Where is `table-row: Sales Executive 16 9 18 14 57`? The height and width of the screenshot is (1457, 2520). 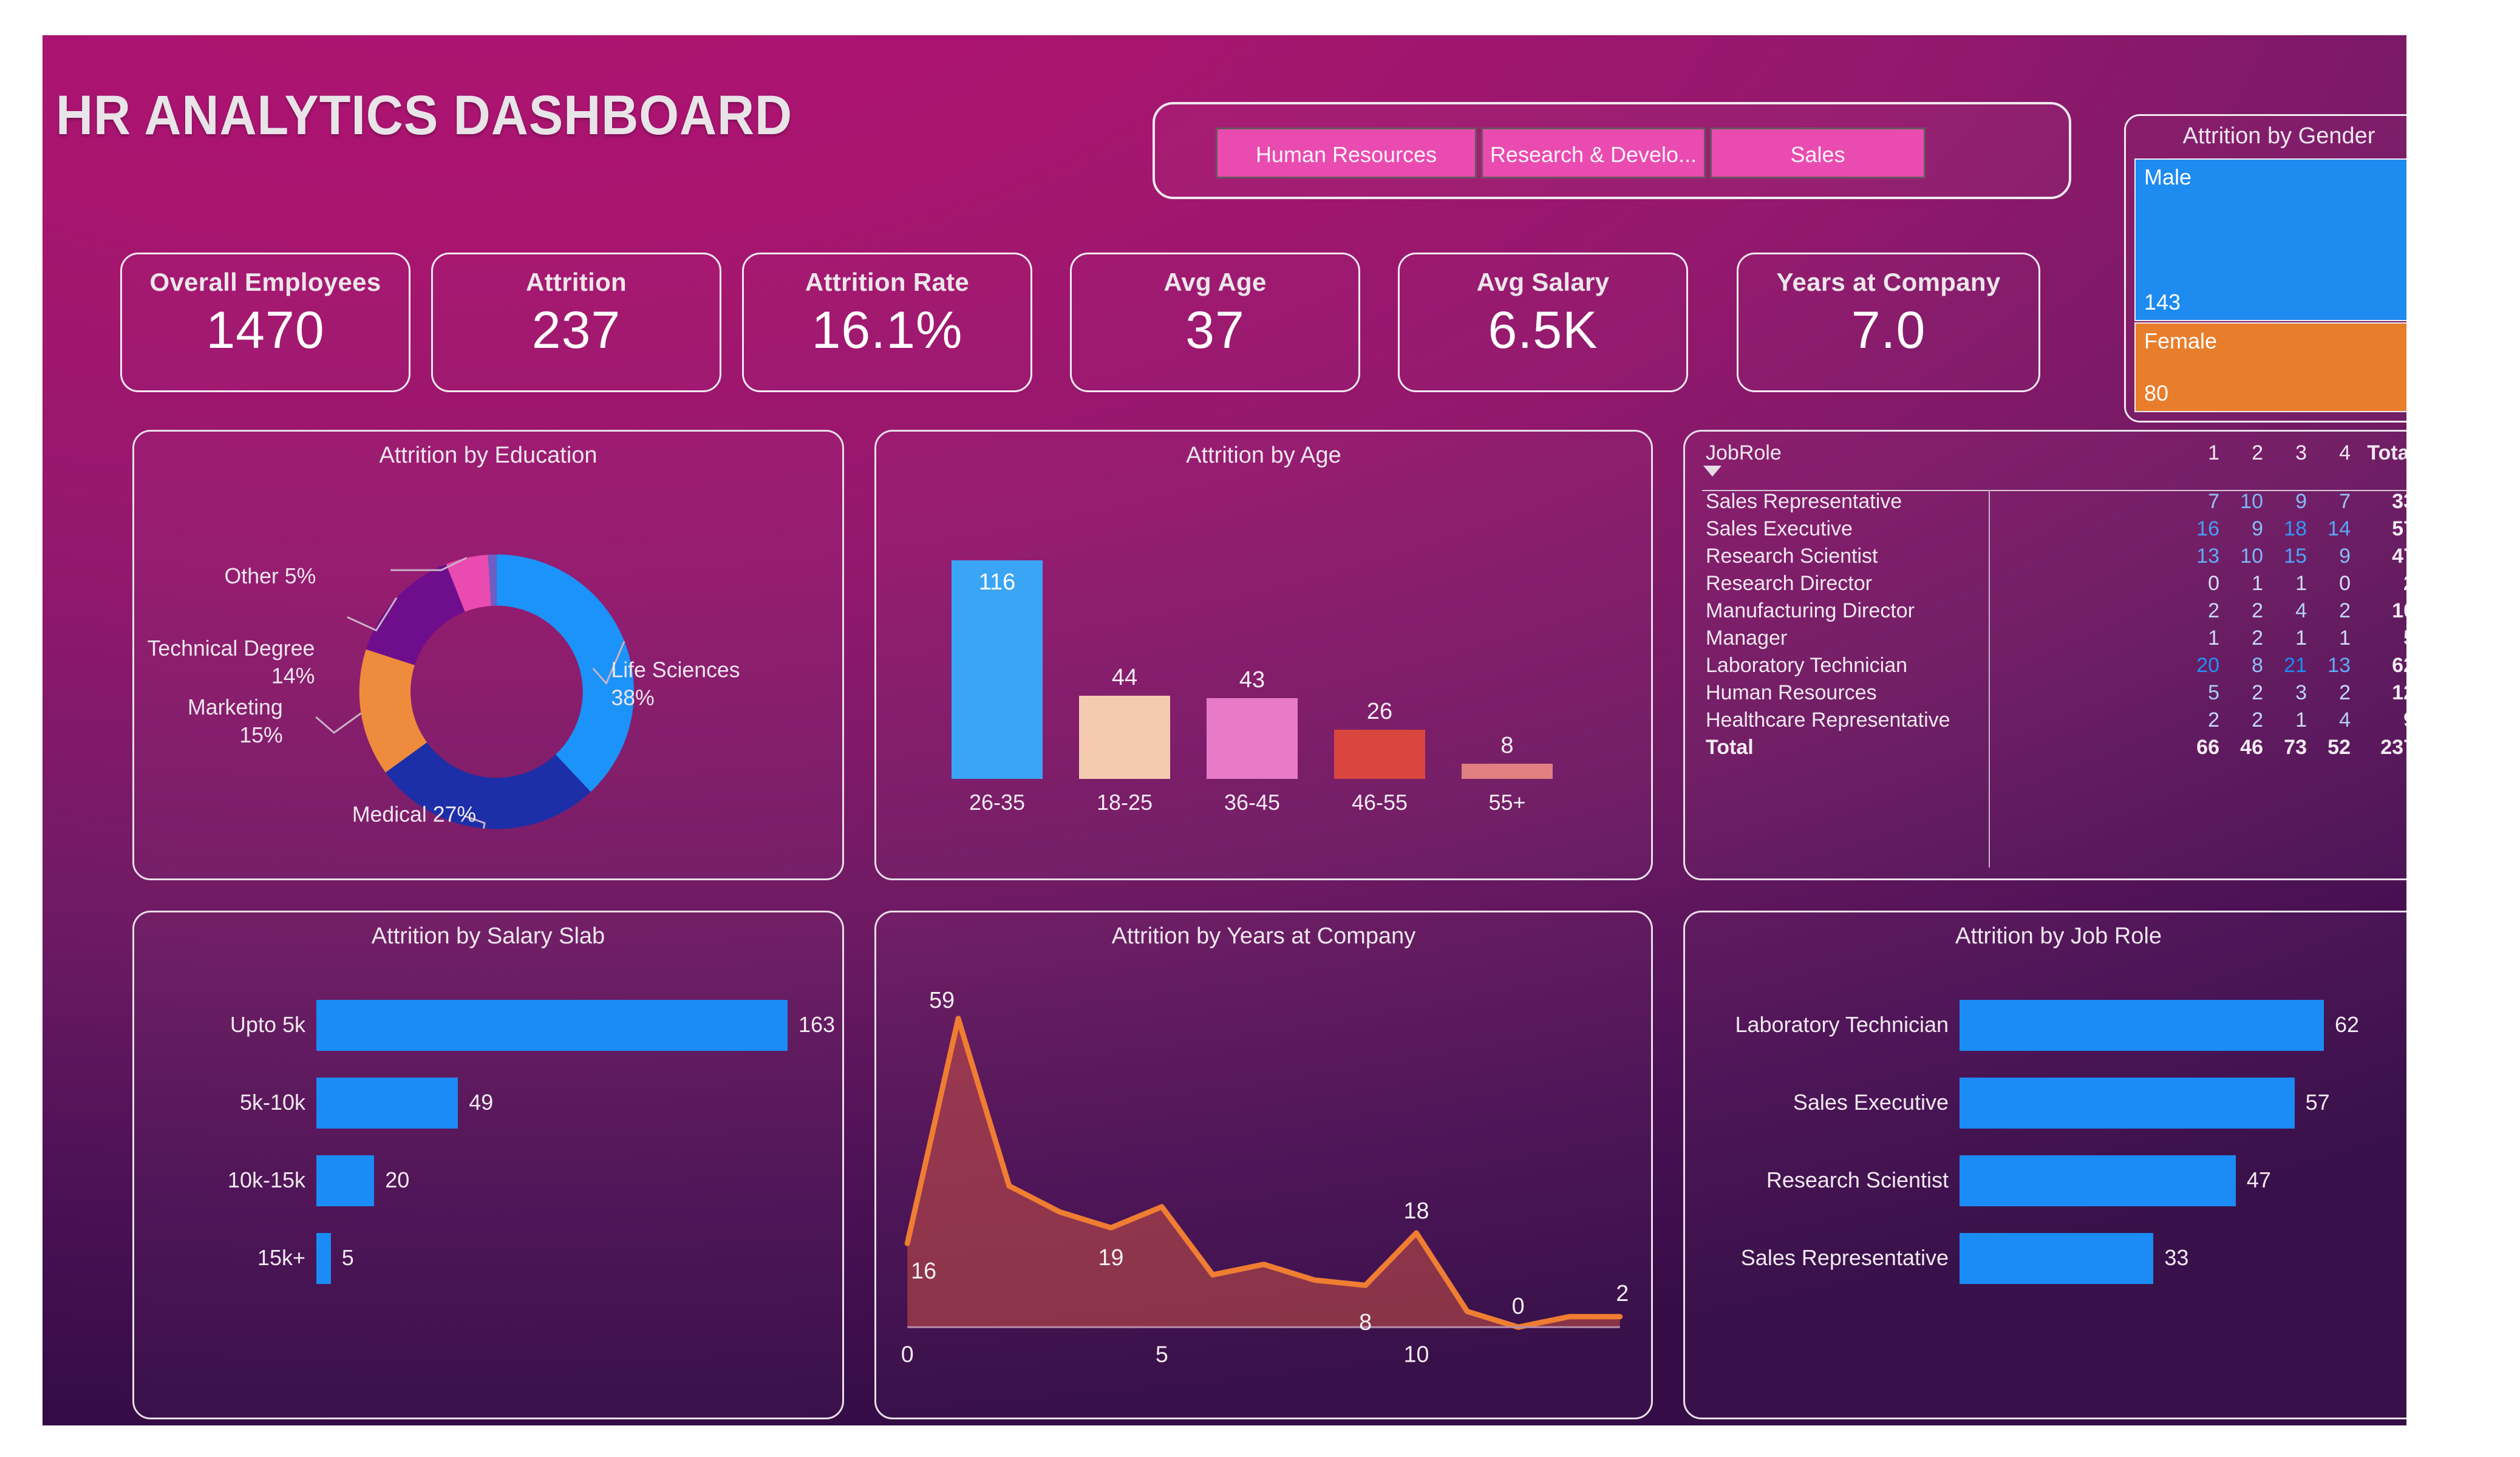 table-row: Sales Executive 16 9 18 14 57 is located at coordinates (2054, 529).